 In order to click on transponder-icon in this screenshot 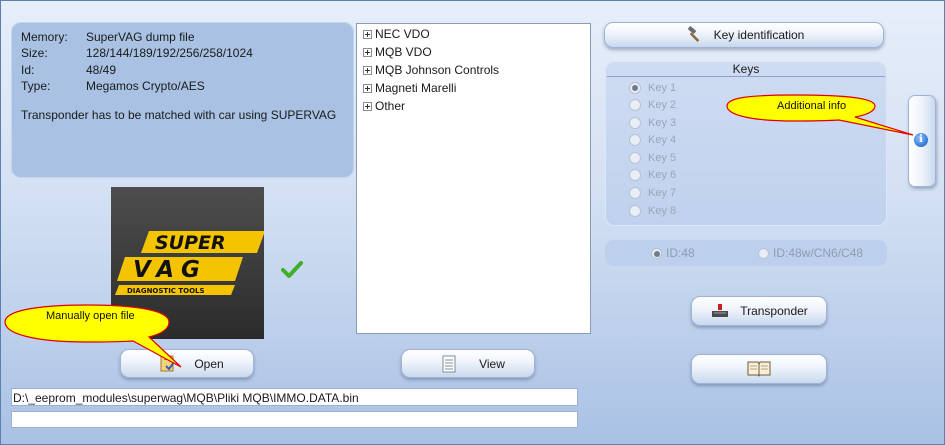, I will do `click(720, 311)`.